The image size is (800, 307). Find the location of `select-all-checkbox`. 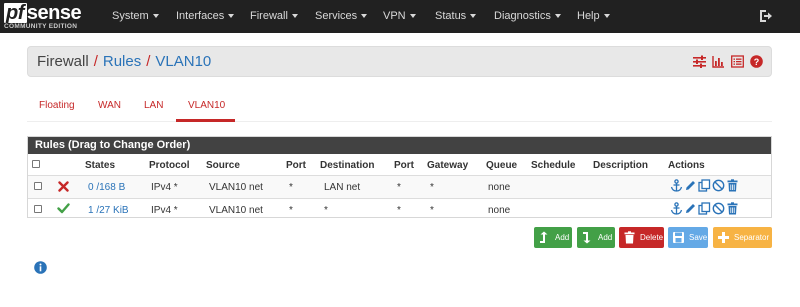

select-all-checkbox is located at coordinates (36, 164).